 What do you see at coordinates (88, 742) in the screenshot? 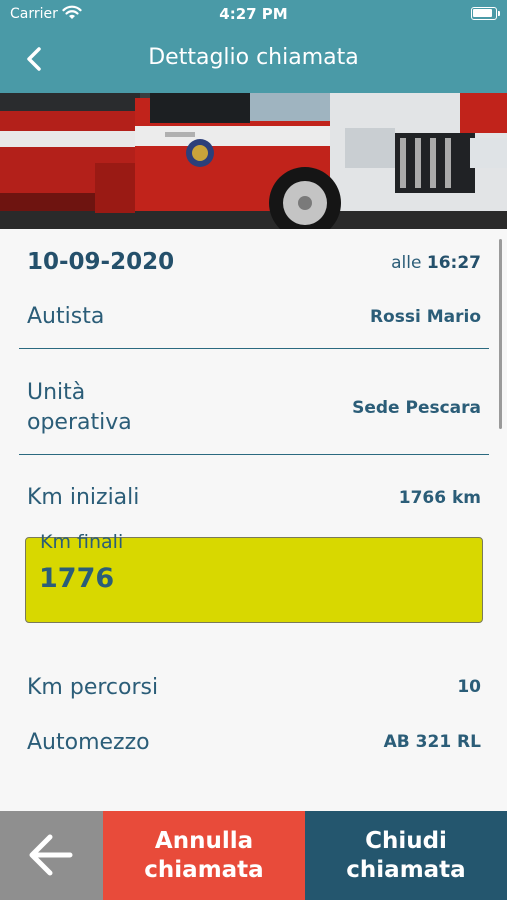
I see `vehicle-label: Automezzo` at bounding box center [88, 742].